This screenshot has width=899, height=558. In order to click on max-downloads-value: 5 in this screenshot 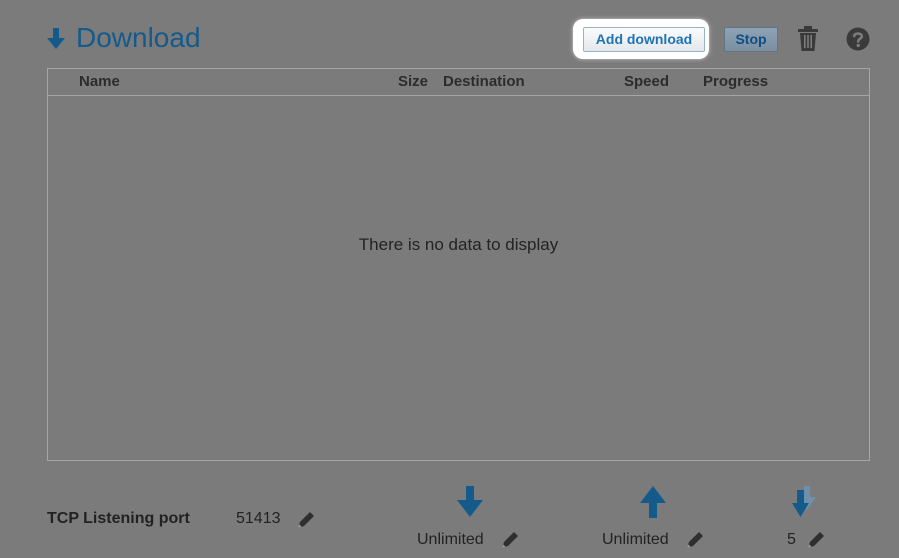, I will do `click(791, 539)`.